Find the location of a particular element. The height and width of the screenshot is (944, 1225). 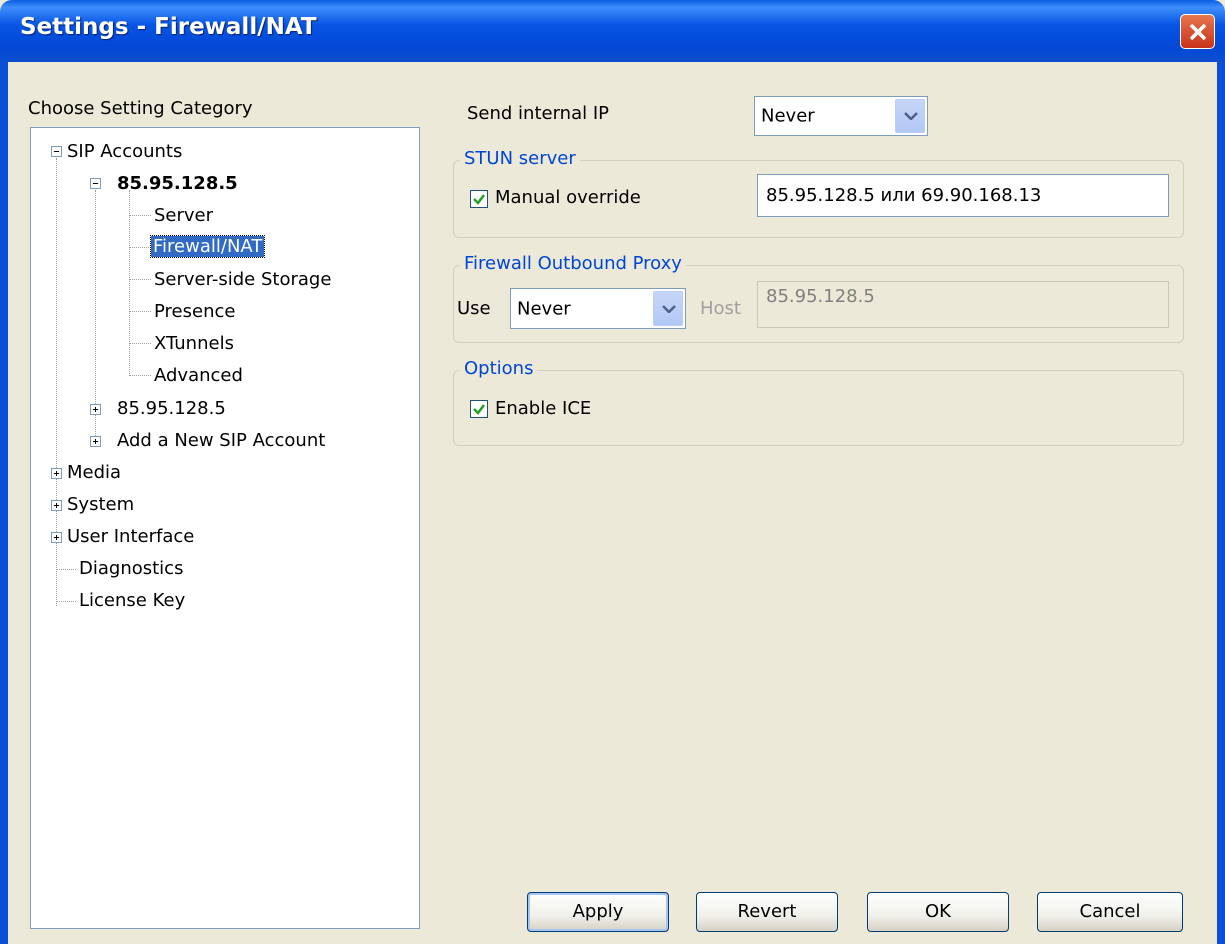

close-button is located at coordinates (1197, 31).